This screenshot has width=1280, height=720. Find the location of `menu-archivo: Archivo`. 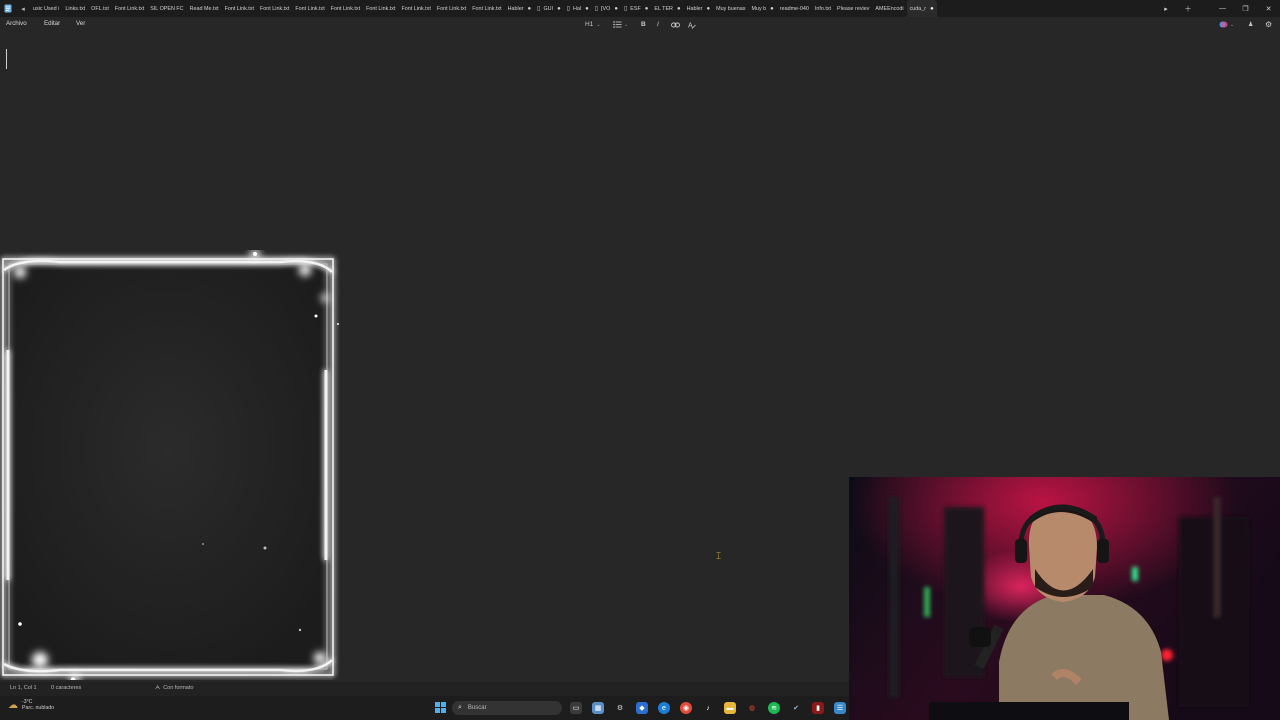

menu-archivo: Archivo is located at coordinates (16, 23).